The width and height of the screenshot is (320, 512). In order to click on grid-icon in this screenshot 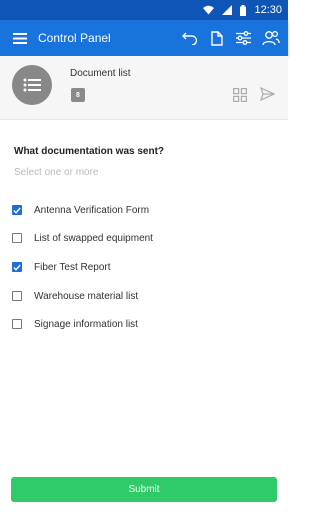, I will do `click(240, 97)`.